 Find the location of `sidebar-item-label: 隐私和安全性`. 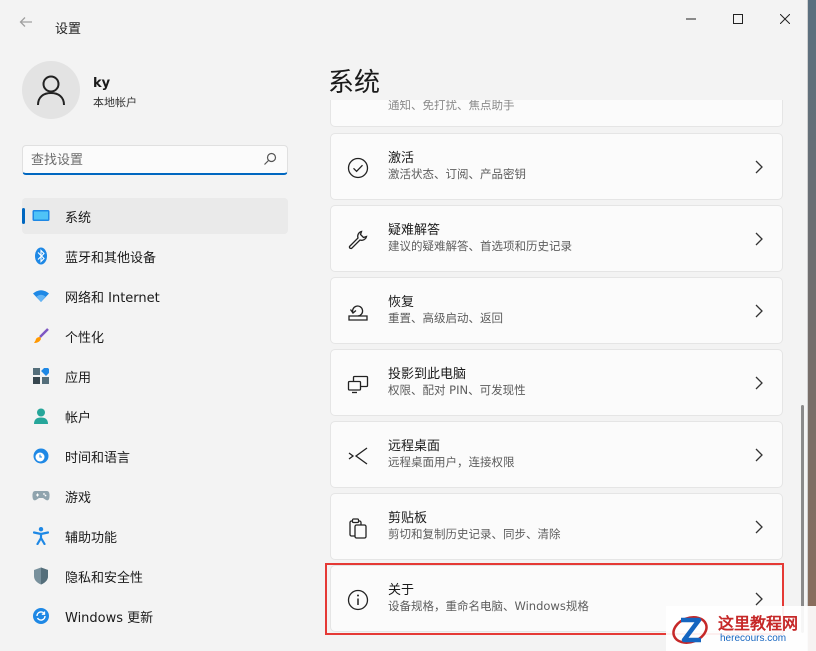

sidebar-item-label: 隐私和安全性 is located at coordinates (104, 578).